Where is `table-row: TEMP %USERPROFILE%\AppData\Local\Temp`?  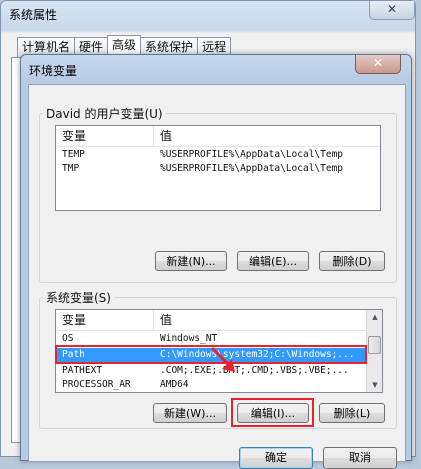
table-row: TEMP %USERPROFILE%\AppData\Local\Temp is located at coordinates (218, 155).